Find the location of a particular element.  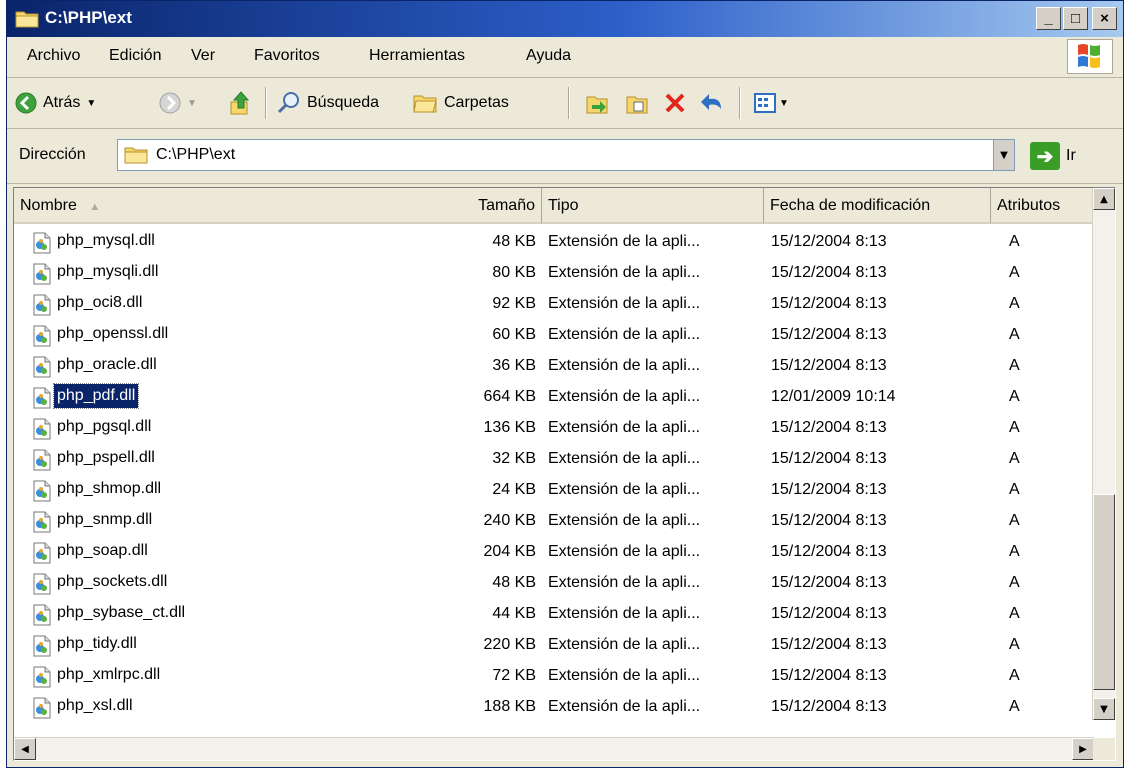

file-name: php_sockets.dll is located at coordinates (112, 582).